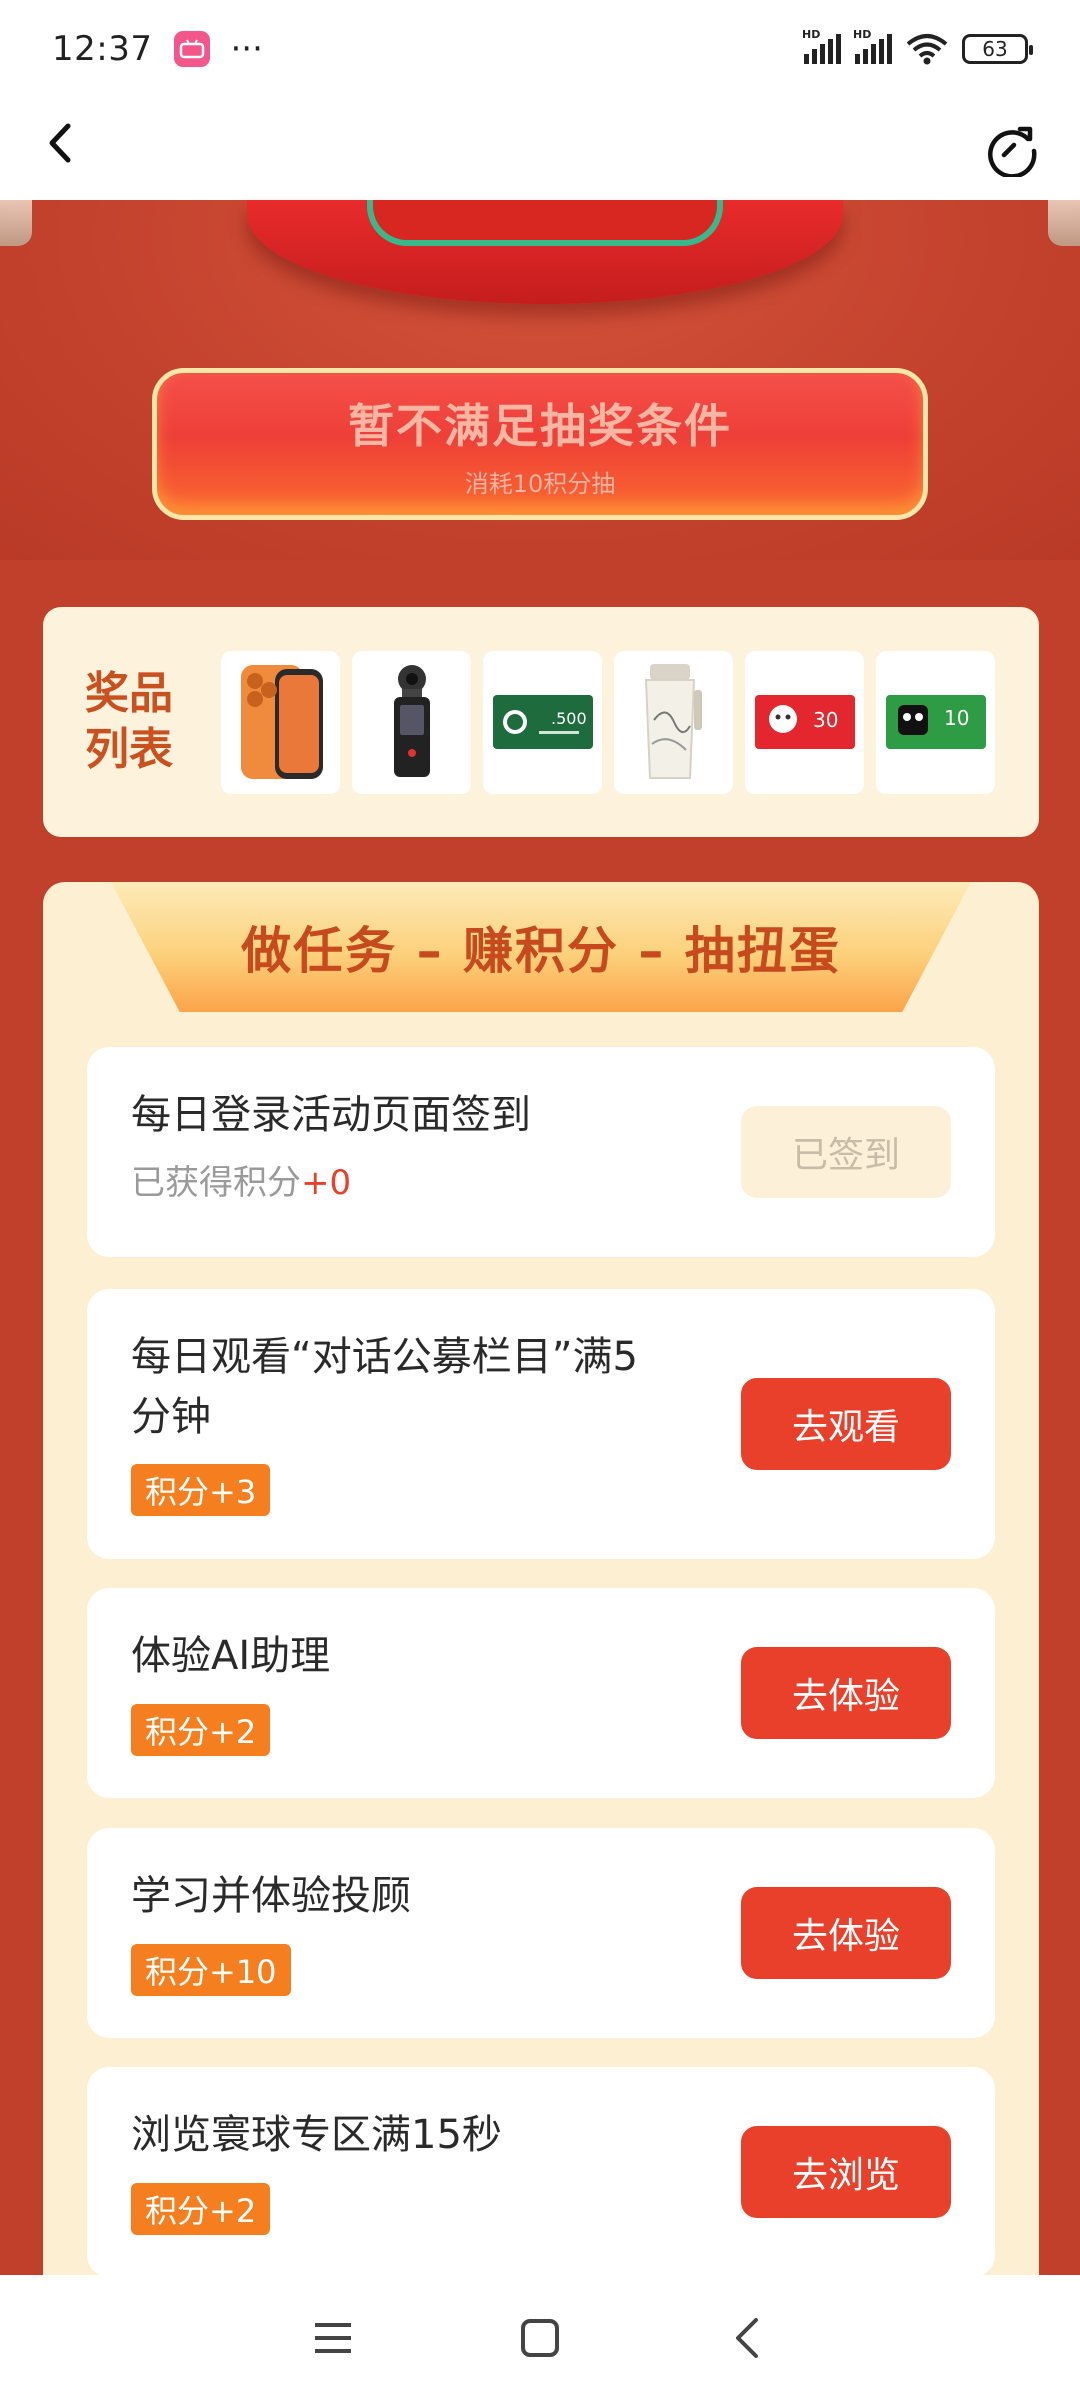  What do you see at coordinates (540, 149) in the screenshot?
I see `nav-bar` at bounding box center [540, 149].